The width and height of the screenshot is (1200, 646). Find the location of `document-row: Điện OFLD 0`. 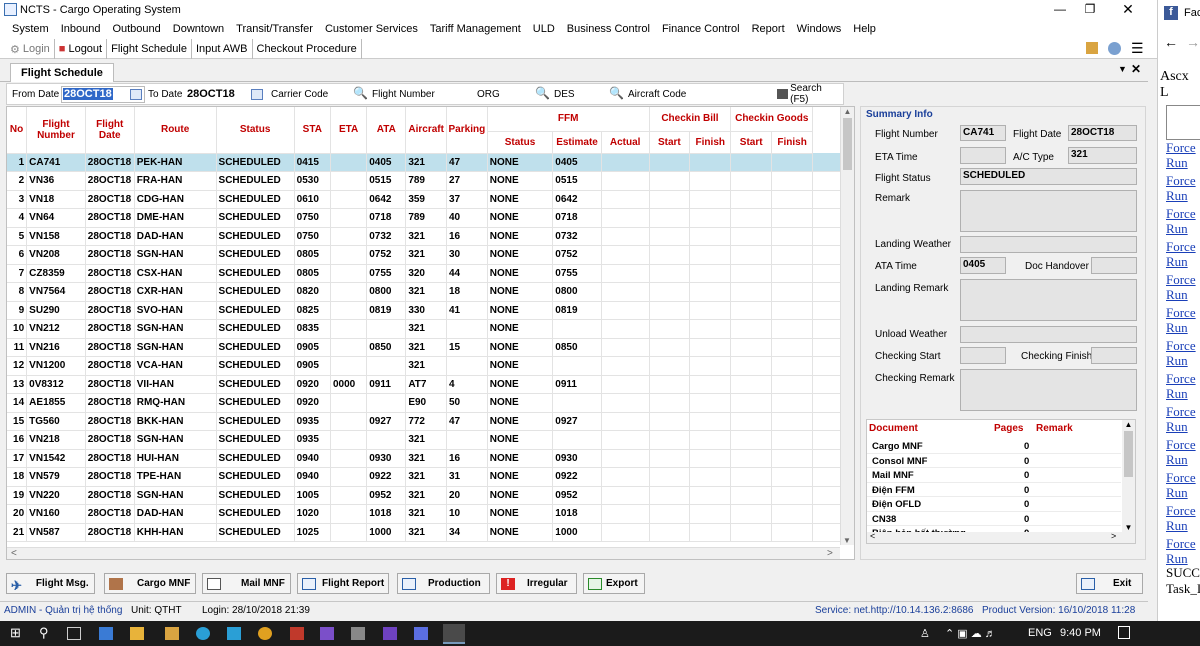

document-row: Điện OFLD 0 is located at coordinates (994, 504).